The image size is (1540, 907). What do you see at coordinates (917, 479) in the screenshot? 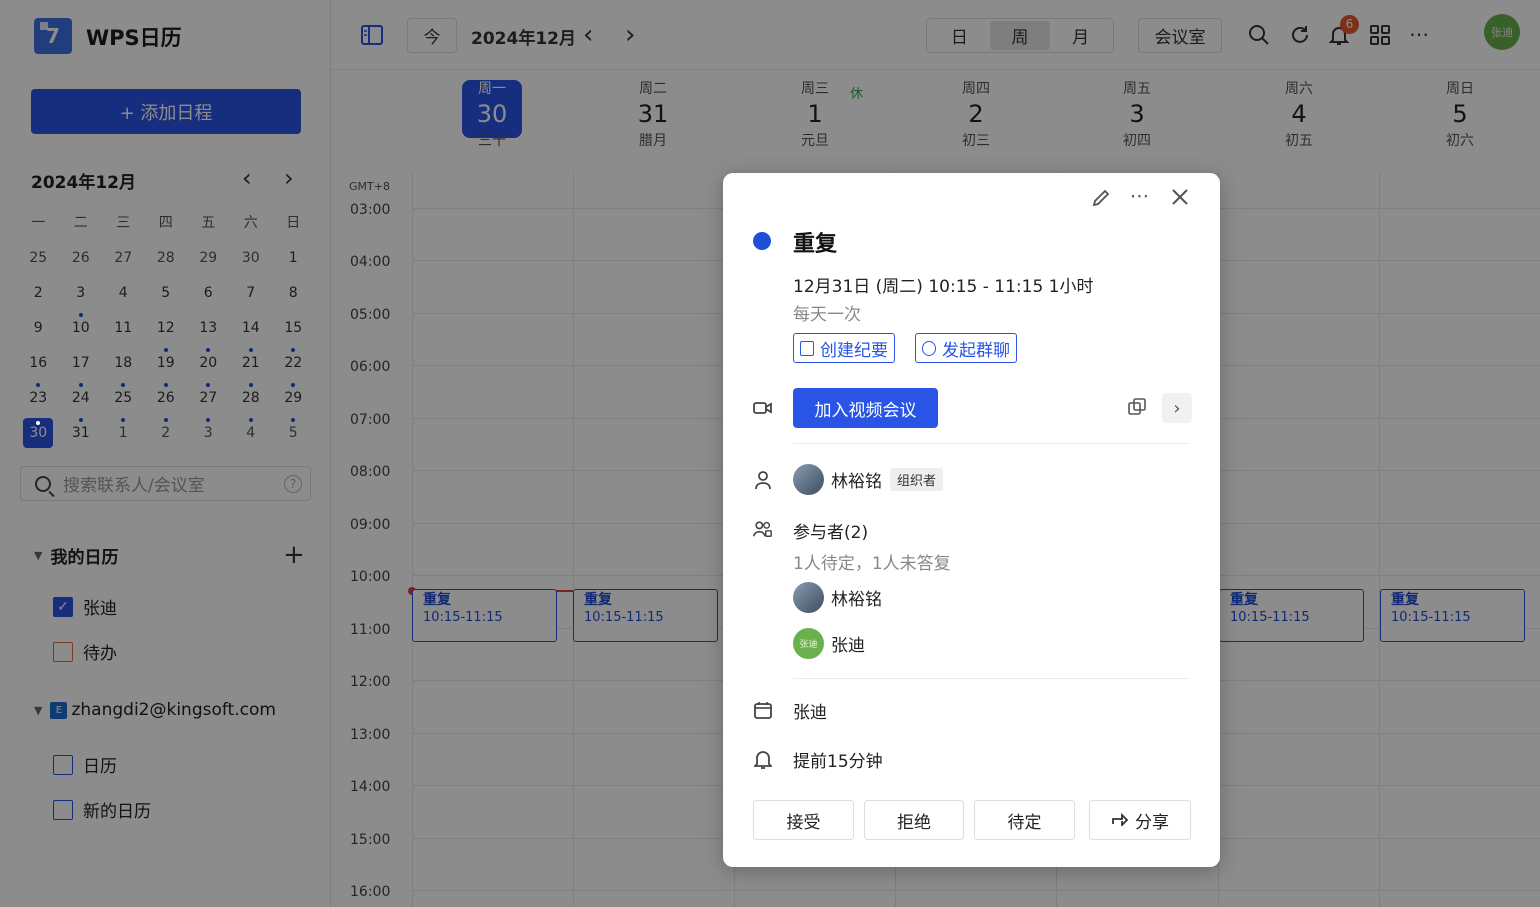
I see `organizer-tag: 组织者` at bounding box center [917, 479].